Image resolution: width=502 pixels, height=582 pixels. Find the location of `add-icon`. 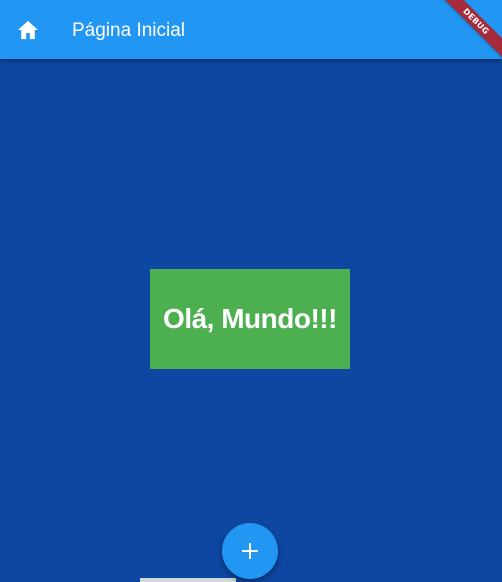

add-icon is located at coordinates (250, 551).